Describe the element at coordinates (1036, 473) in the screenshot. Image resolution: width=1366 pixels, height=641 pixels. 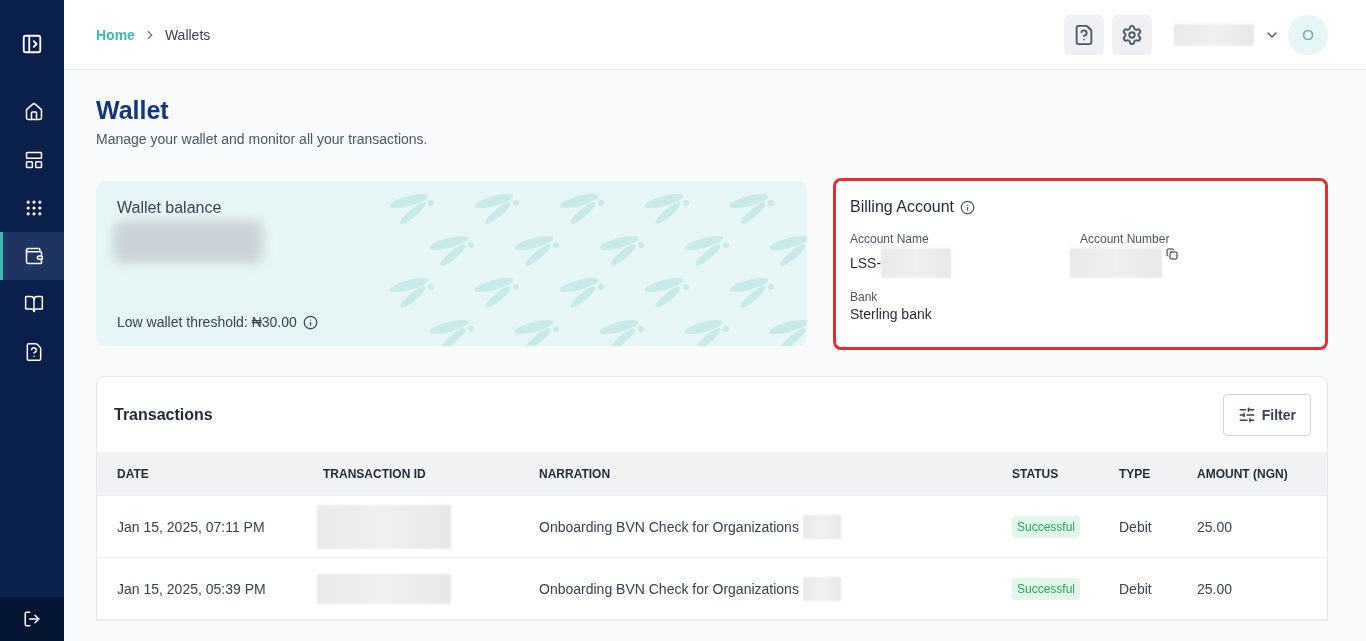
I see `column-header: STATUS` at that location.